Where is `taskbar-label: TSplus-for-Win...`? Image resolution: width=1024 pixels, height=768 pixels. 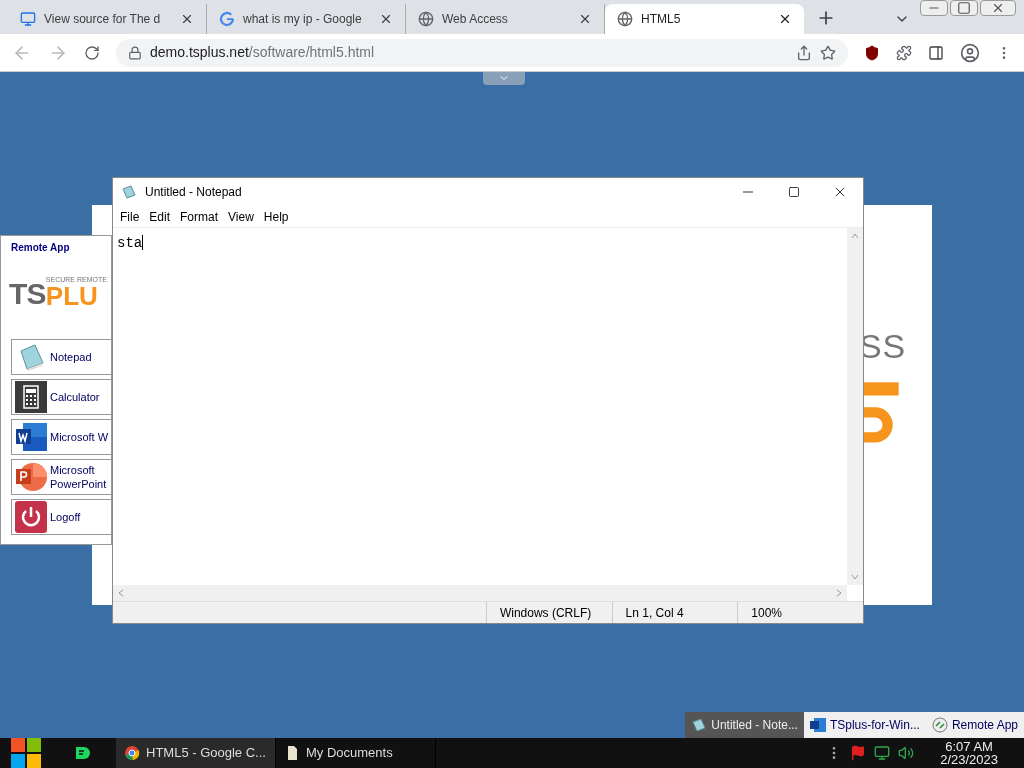 taskbar-label: TSplus-for-Win... is located at coordinates (874, 725).